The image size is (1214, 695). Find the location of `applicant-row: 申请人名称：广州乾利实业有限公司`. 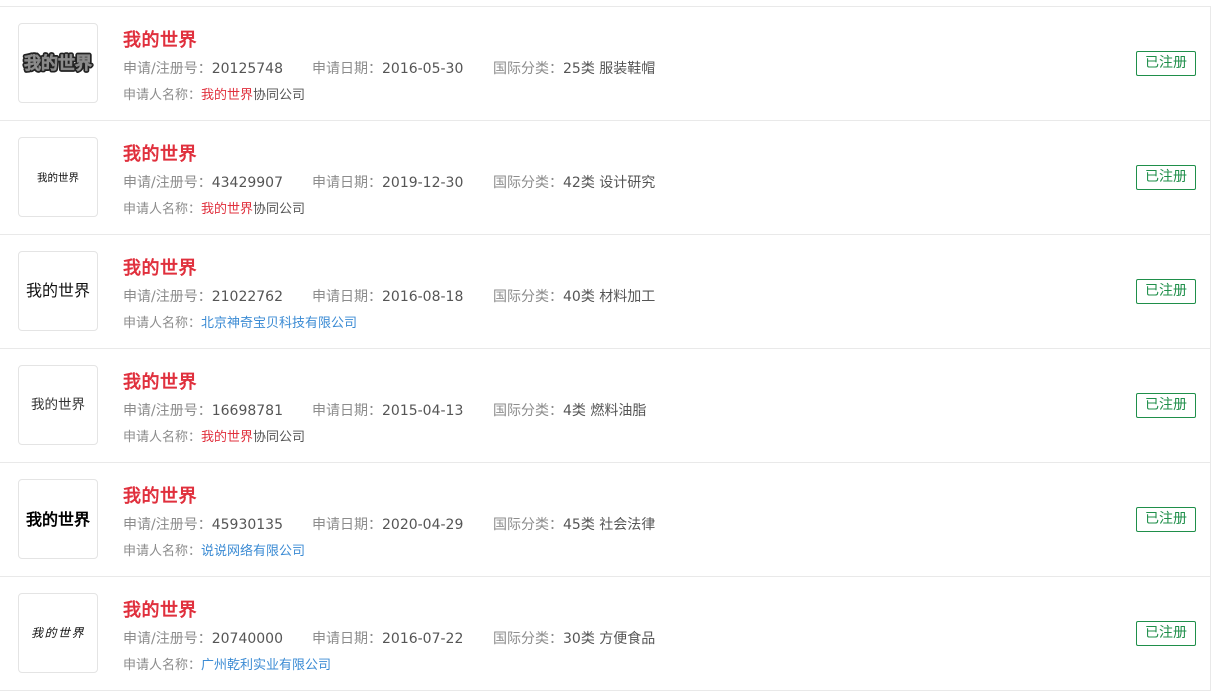

applicant-row: 申请人名称：广州乾利实业有限公司 is located at coordinates (227, 666).